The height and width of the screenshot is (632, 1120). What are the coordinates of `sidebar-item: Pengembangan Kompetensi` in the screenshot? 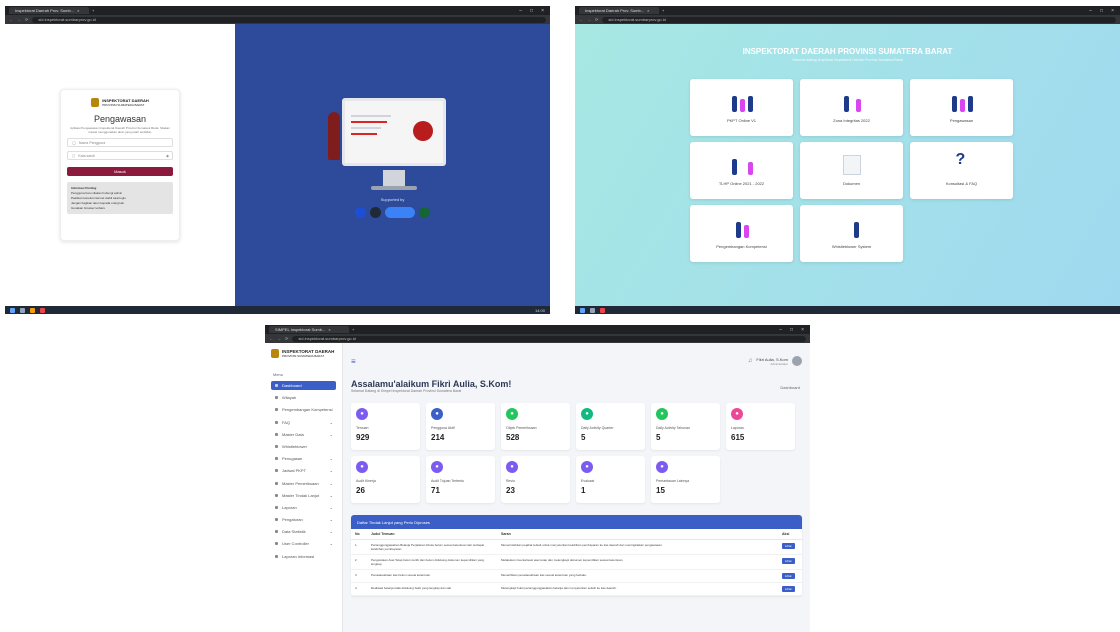 It's located at (303, 409).